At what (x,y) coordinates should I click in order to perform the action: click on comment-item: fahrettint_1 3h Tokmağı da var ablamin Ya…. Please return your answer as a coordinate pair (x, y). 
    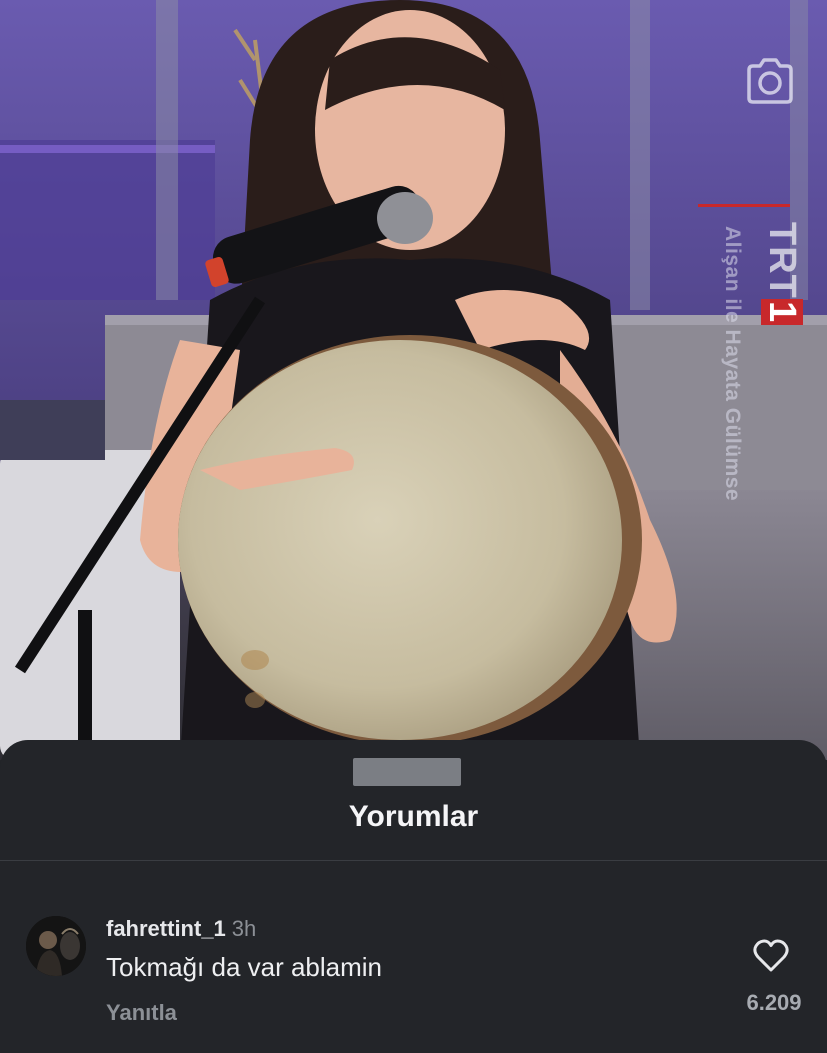
    Looking at the image, I should click on (413, 970).